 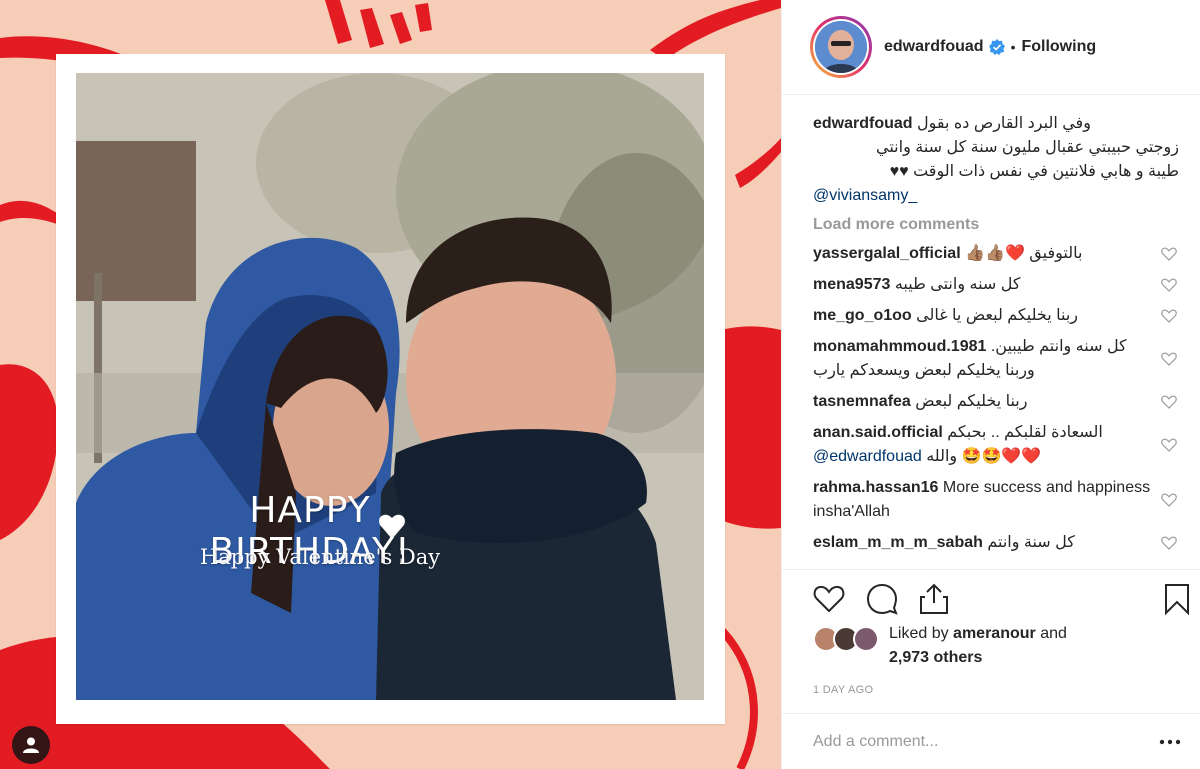 I want to click on post-header: edwardfouad • Following, so click(x=991, y=47).